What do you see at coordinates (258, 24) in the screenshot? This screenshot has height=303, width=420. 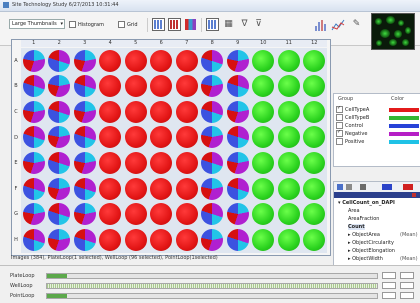 I see `filter-clear-button: ⊽` at bounding box center [258, 24].